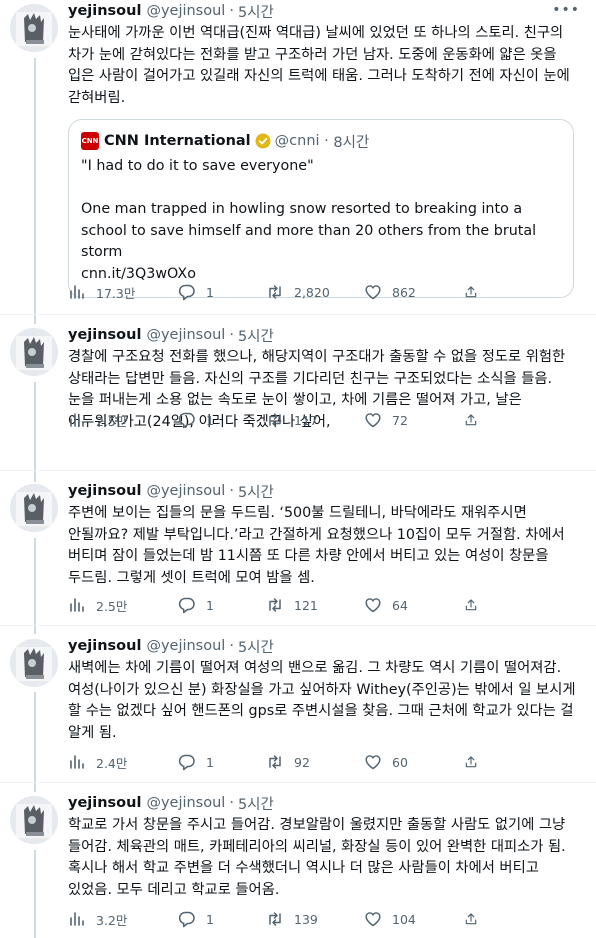 This screenshot has width=596, height=938. Describe the element at coordinates (400, 762) in the screenshot. I see `like-count: 60` at that location.